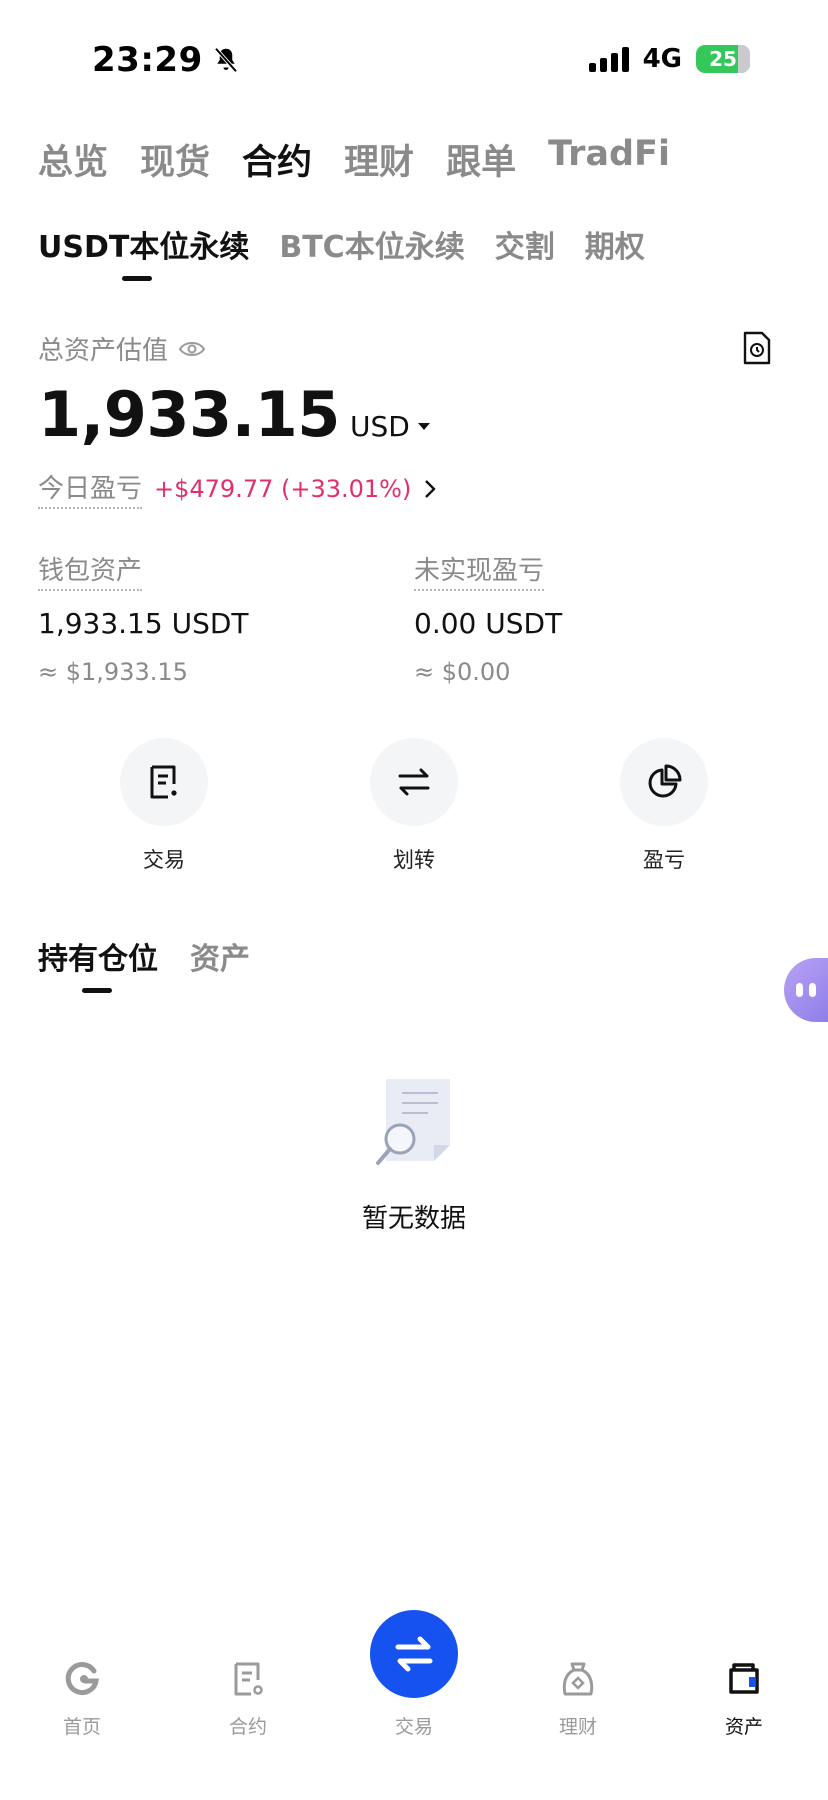 The height and width of the screenshot is (1800, 828). What do you see at coordinates (525, 244) in the screenshot?
I see `subtab-delivery: 交割` at bounding box center [525, 244].